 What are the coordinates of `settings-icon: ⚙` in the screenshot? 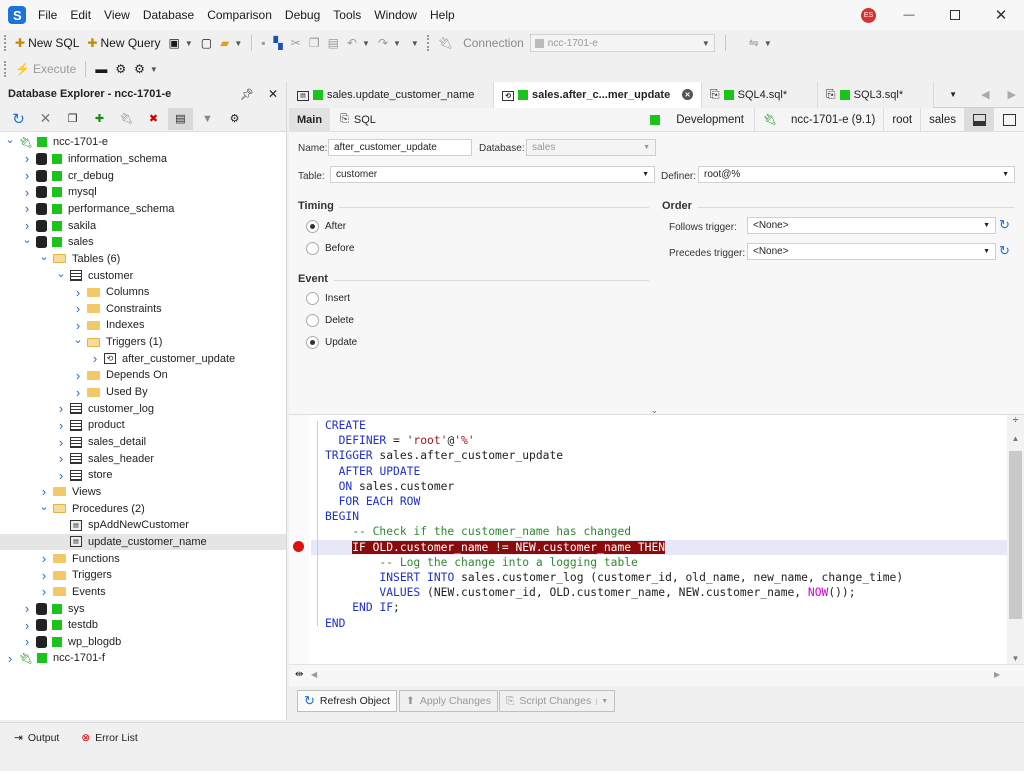 It's located at (234, 119).